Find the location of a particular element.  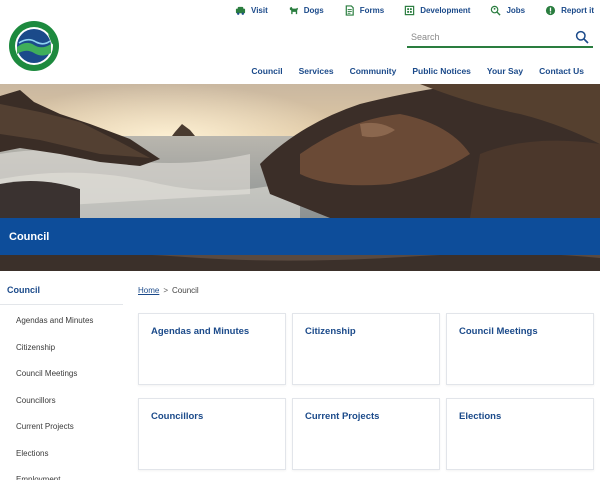

card-councillors: Councillors is located at coordinates (212, 434).